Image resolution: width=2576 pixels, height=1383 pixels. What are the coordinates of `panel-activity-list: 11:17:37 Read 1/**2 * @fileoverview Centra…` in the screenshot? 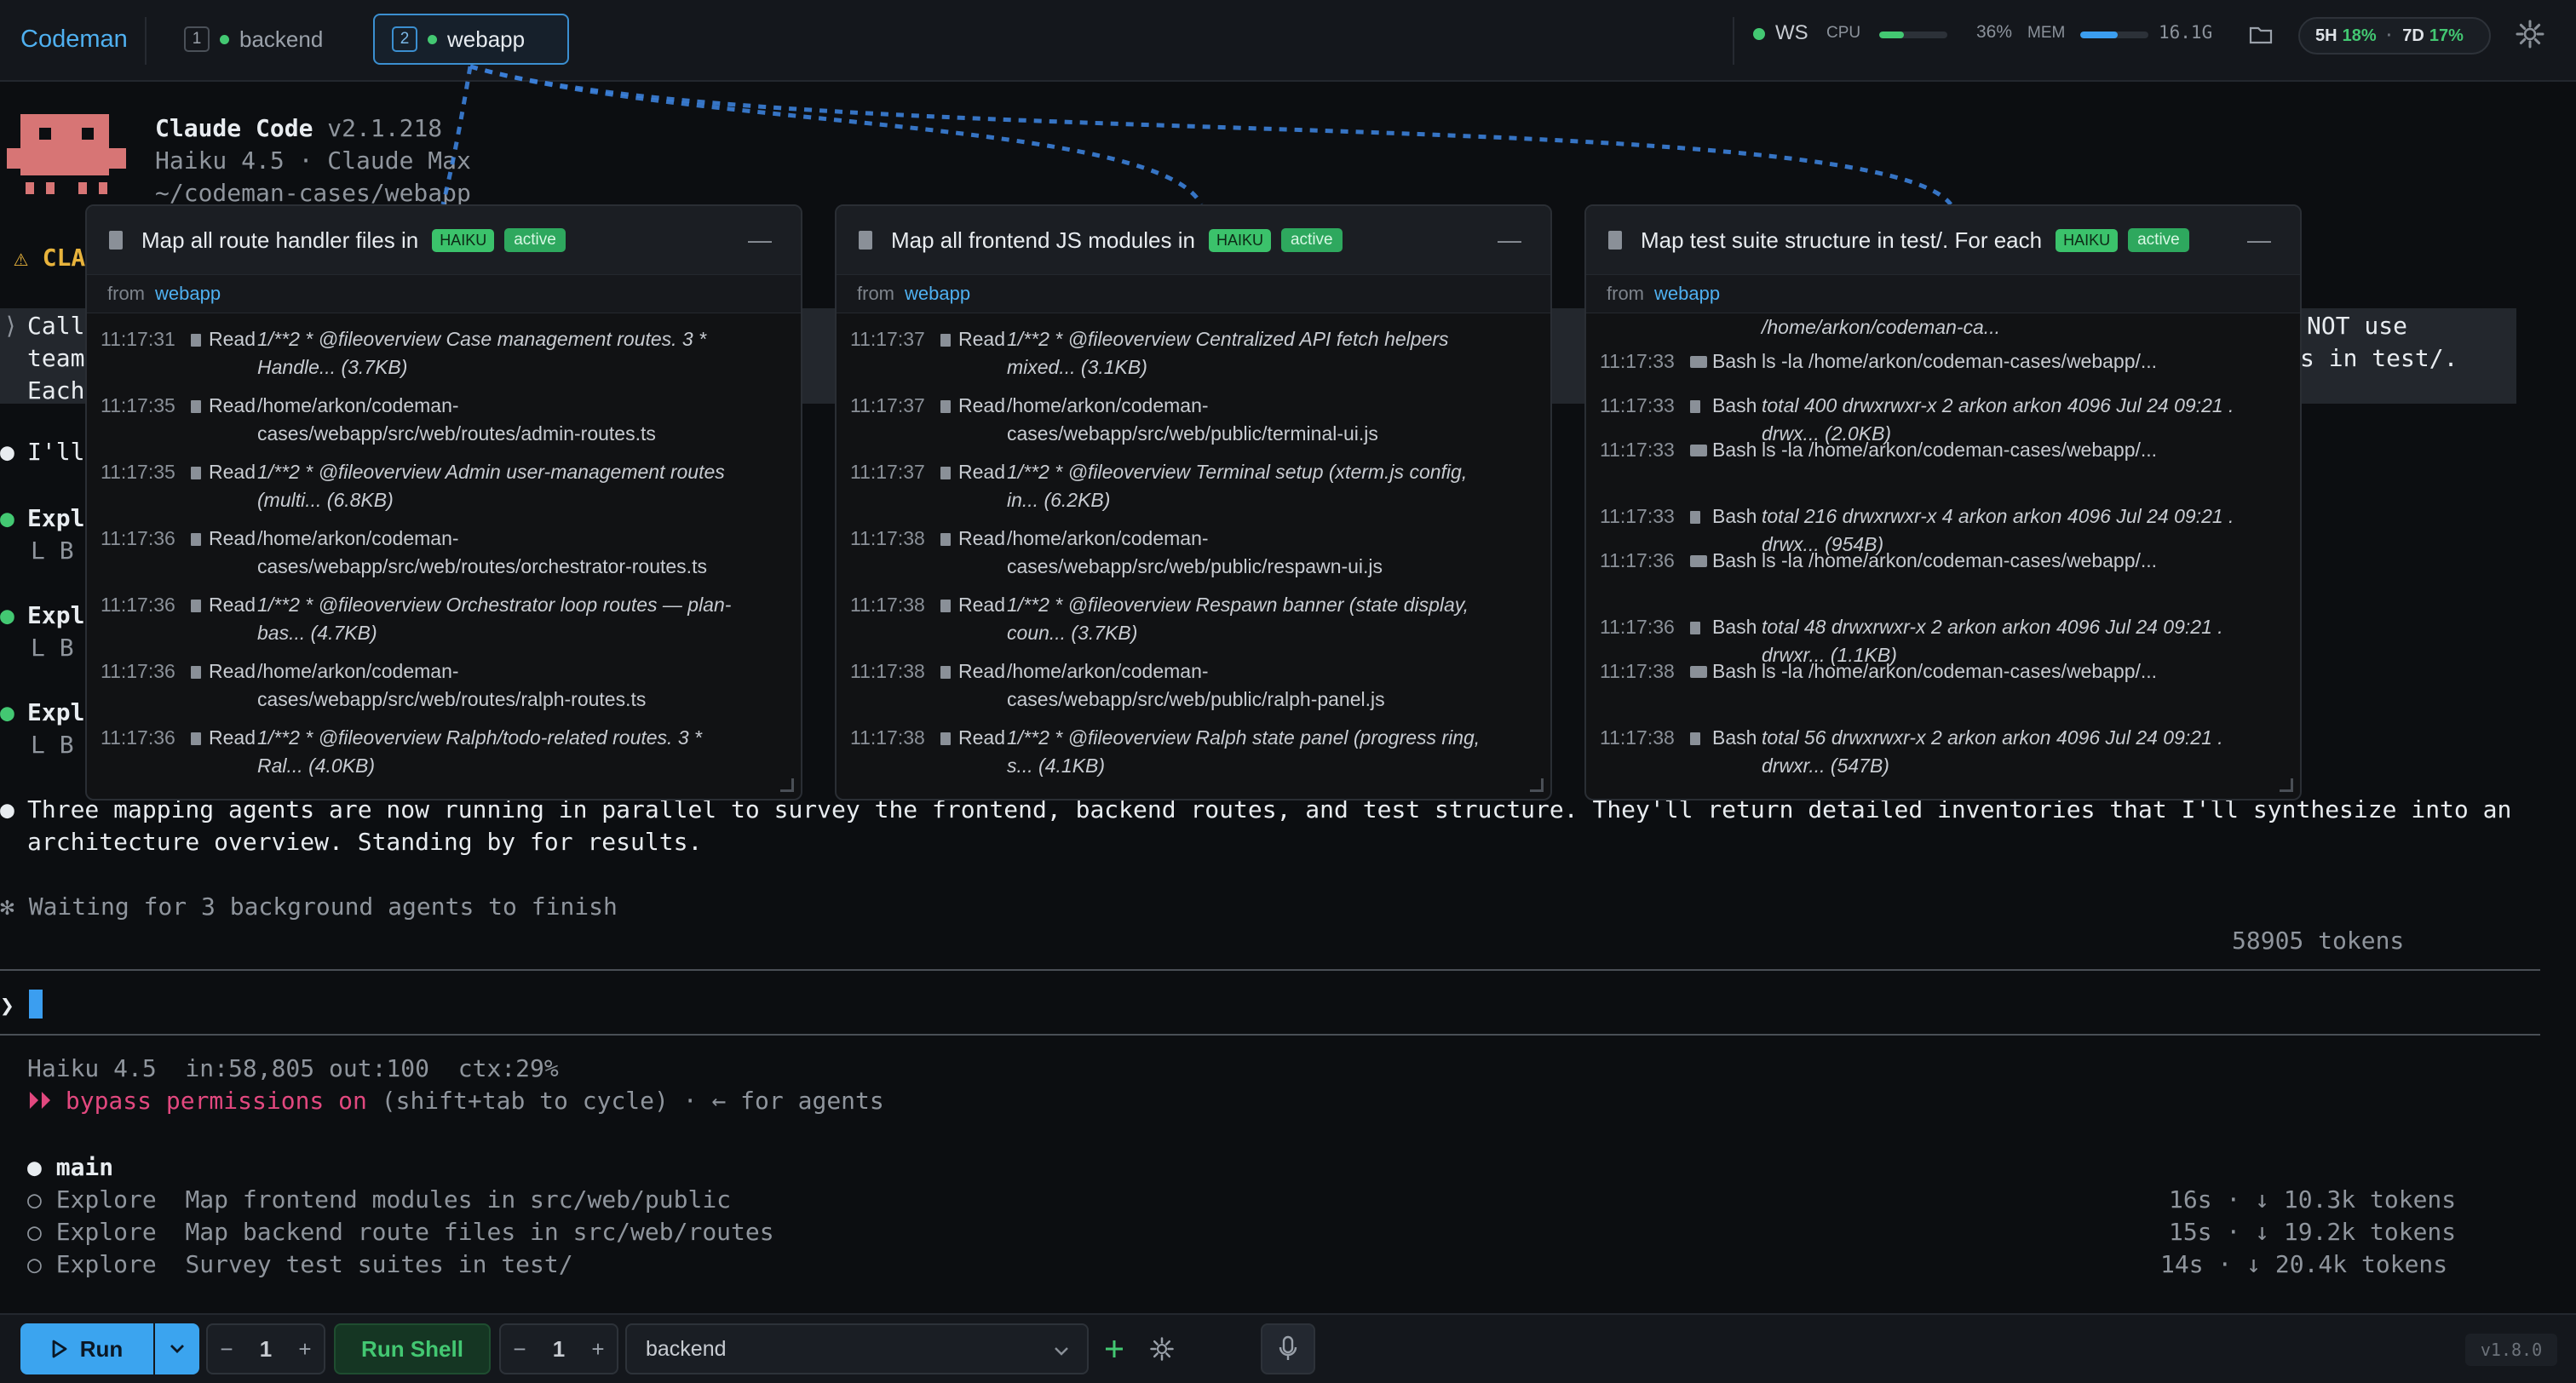 It's located at (1194, 556).